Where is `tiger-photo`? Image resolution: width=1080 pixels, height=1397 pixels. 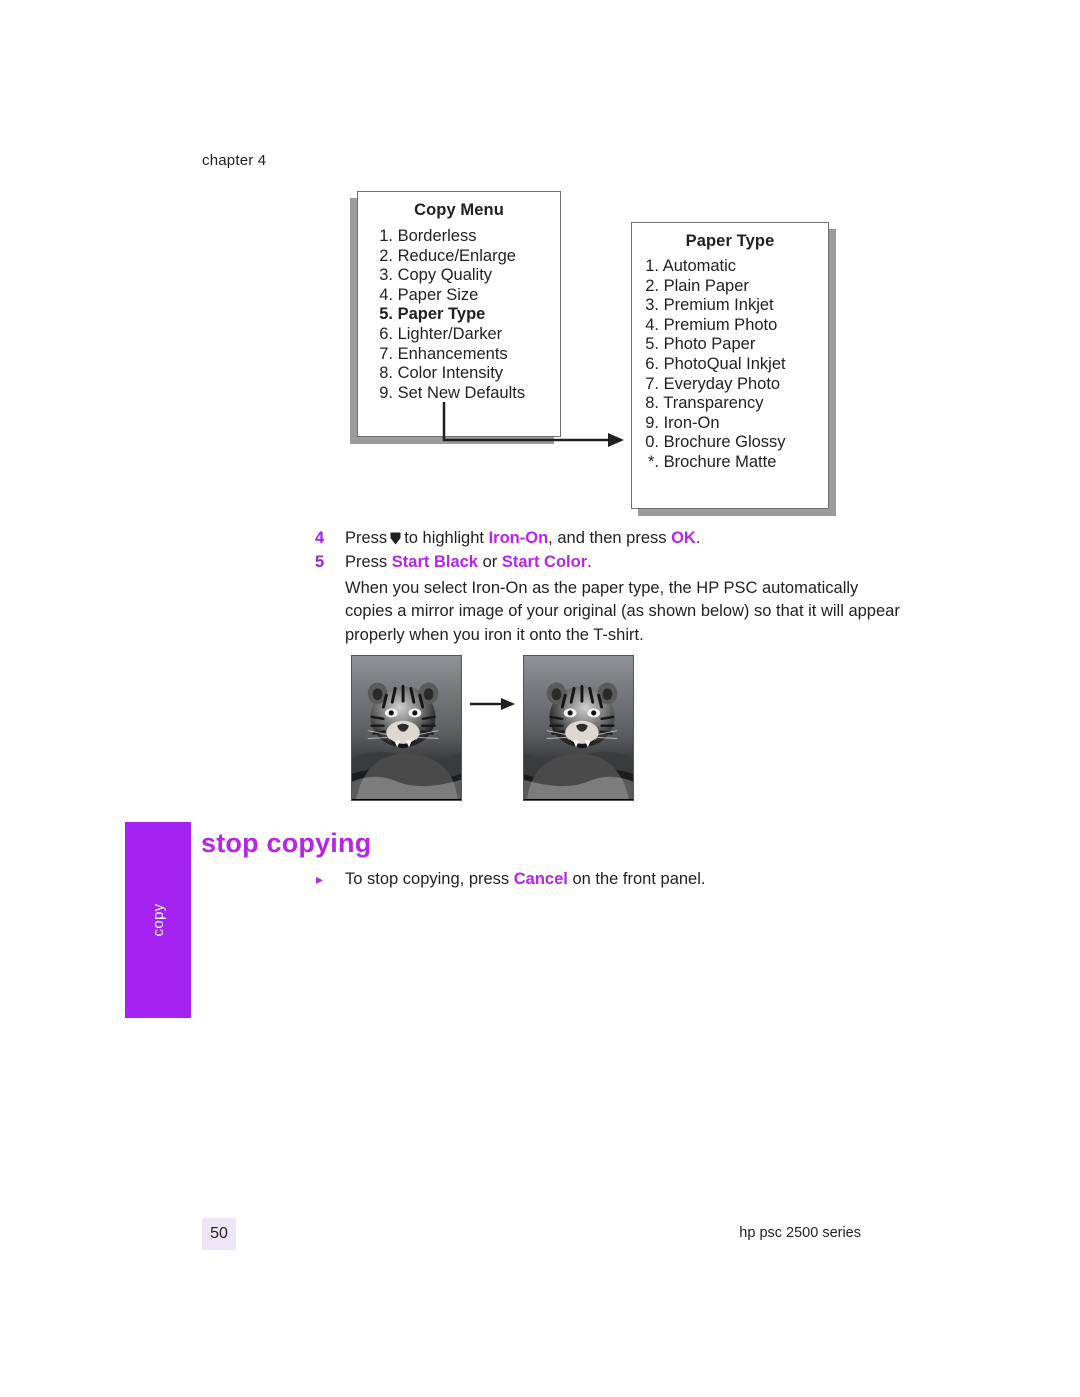 tiger-photo is located at coordinates (406, 728).